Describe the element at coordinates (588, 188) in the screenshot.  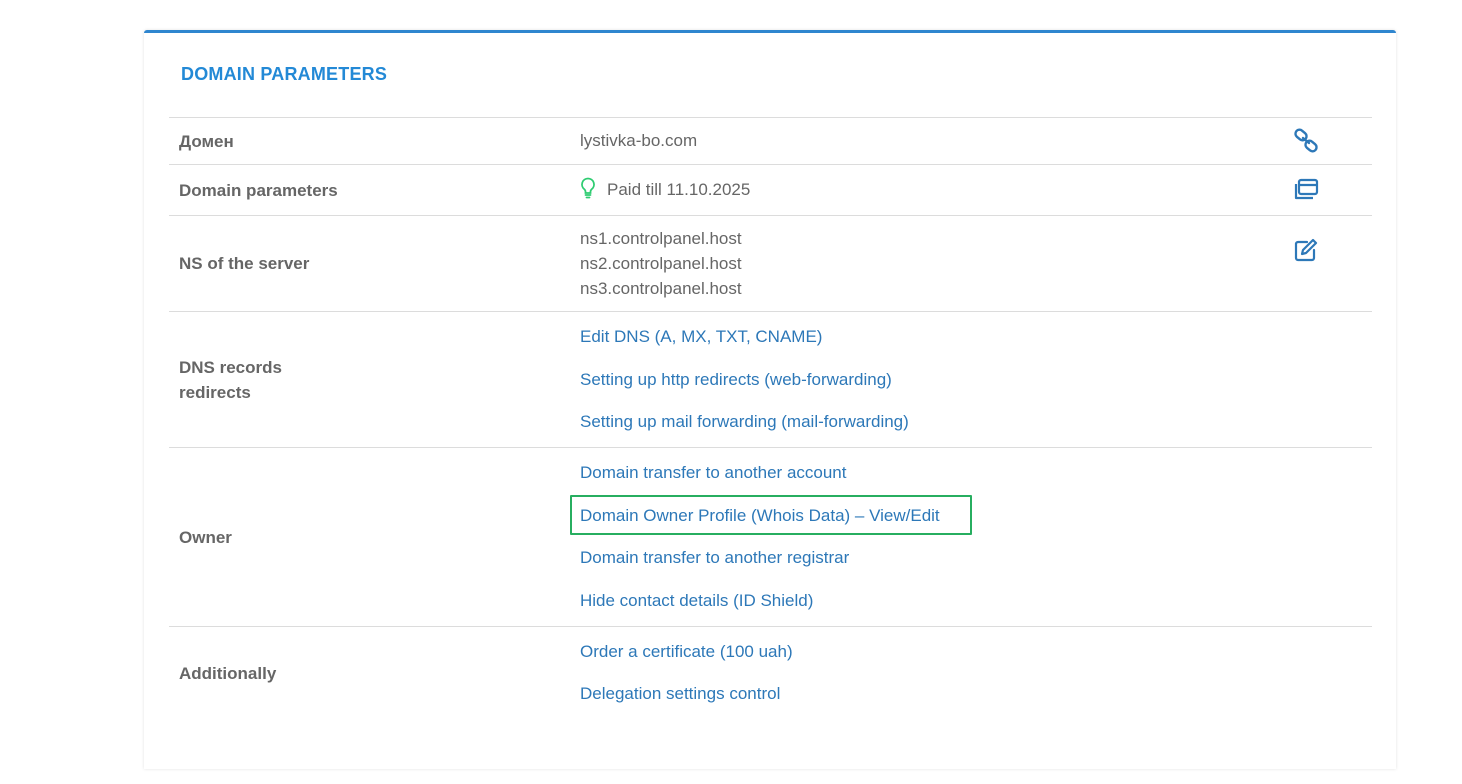
I see `lightbulb-icon` at that location.